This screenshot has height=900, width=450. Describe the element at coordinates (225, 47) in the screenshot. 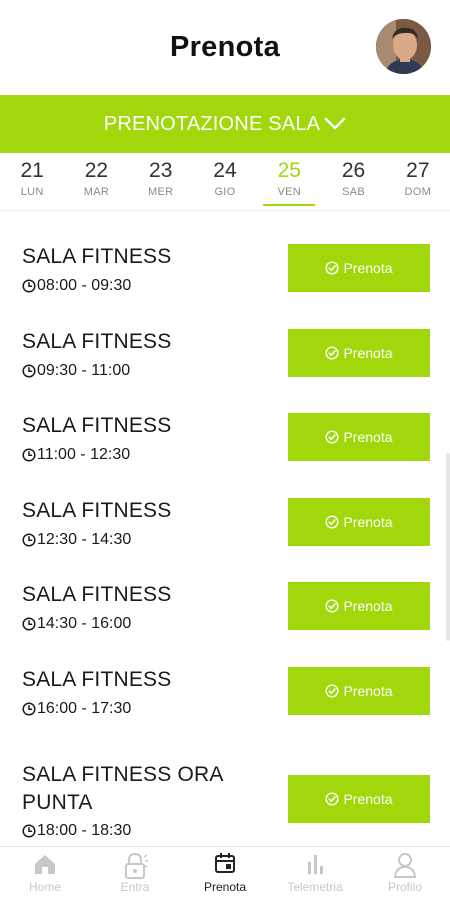

I see `app-header: Prenota` at that location.